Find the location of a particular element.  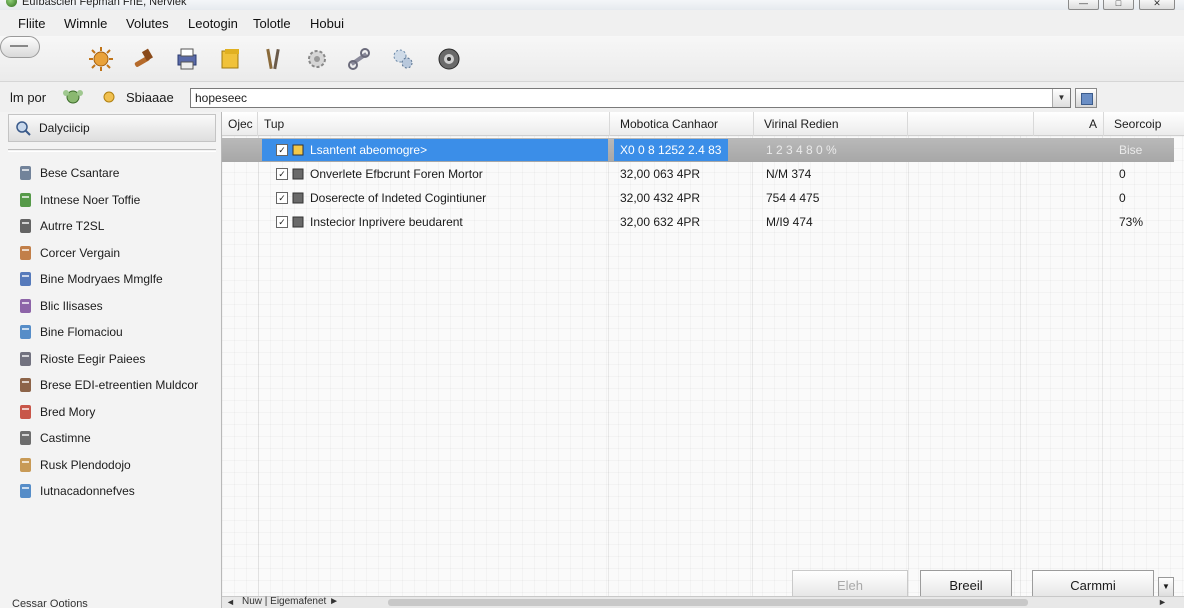

address-bar: lm por Sbiaaae ▼ is located at coordinates (592, 98).